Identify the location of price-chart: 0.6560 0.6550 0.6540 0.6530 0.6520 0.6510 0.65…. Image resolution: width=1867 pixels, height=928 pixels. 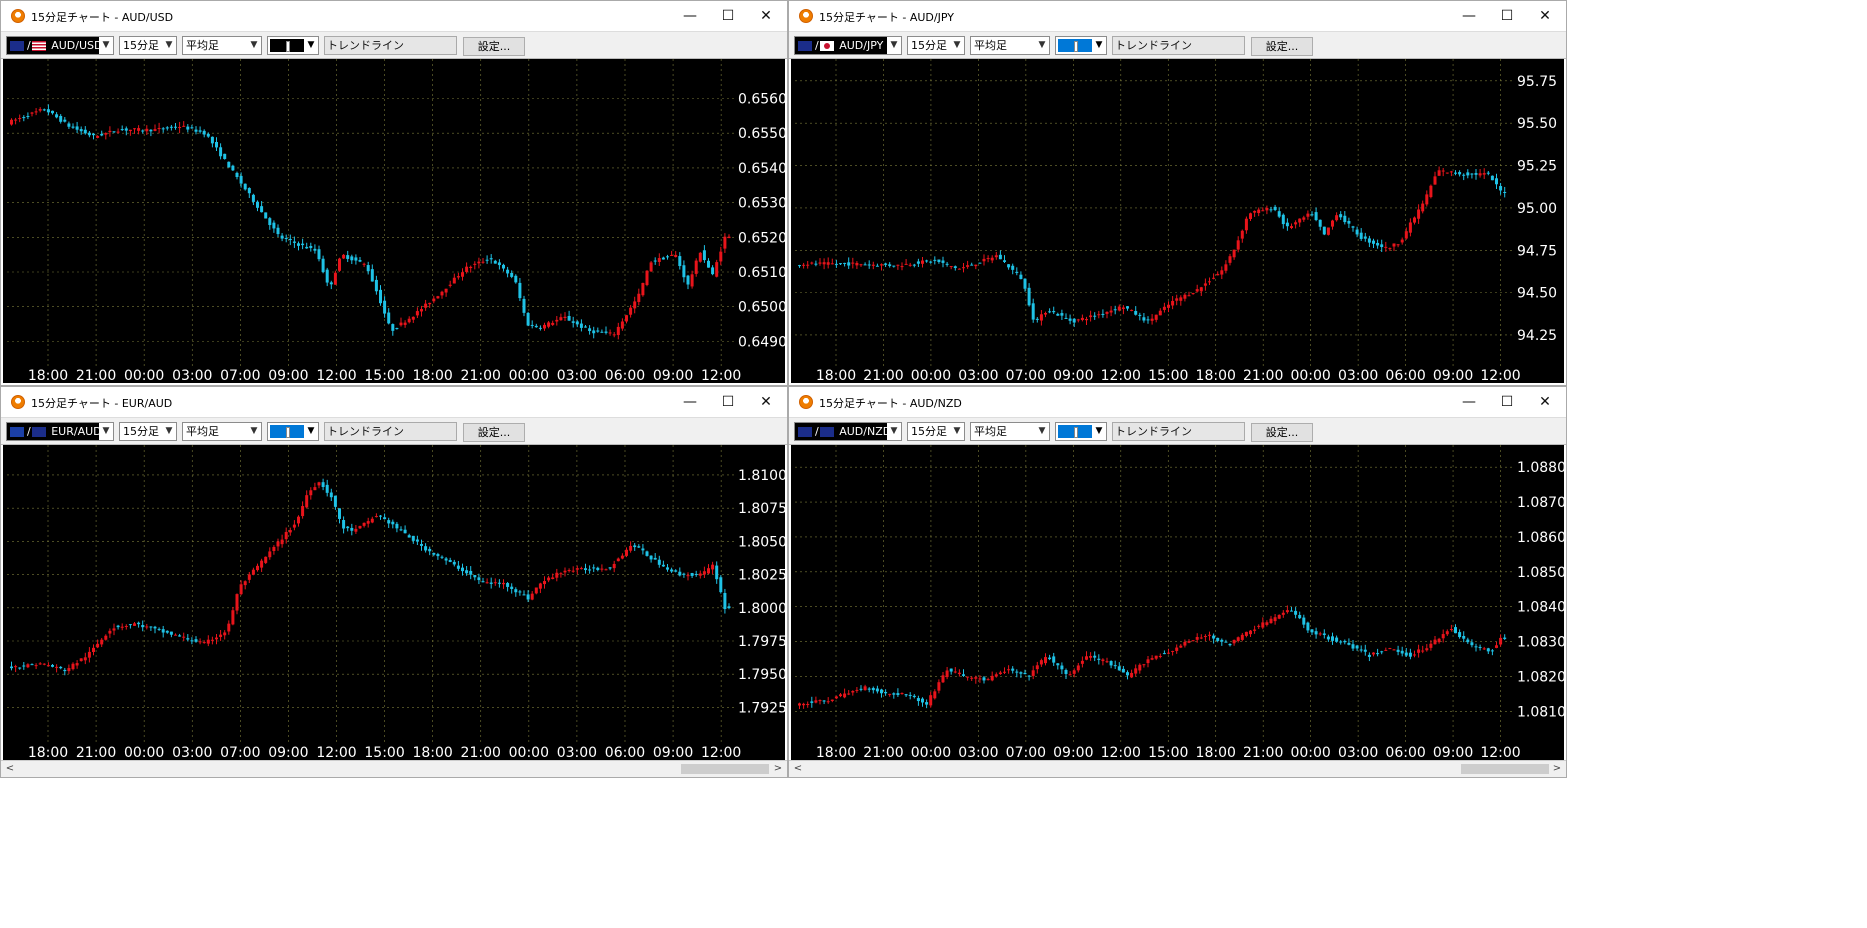
(394, 221).